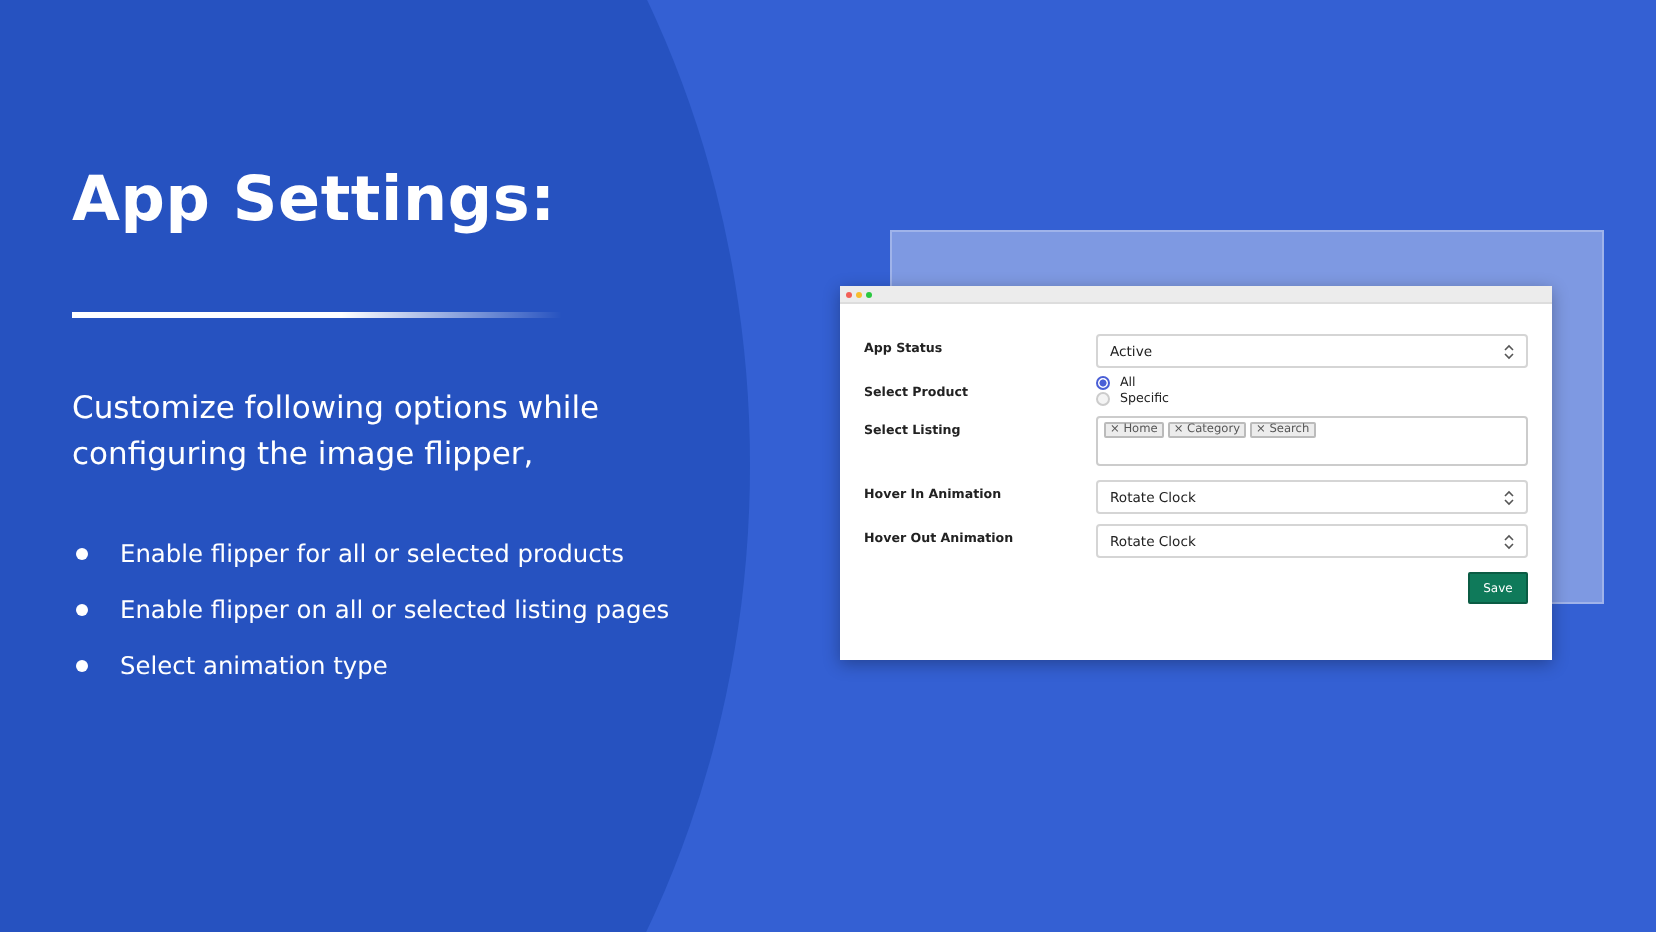  What do you see at coordinates (869, 294) in the screenshot?
I see `maximize-dot-icon` at bounding box center [869, 294].